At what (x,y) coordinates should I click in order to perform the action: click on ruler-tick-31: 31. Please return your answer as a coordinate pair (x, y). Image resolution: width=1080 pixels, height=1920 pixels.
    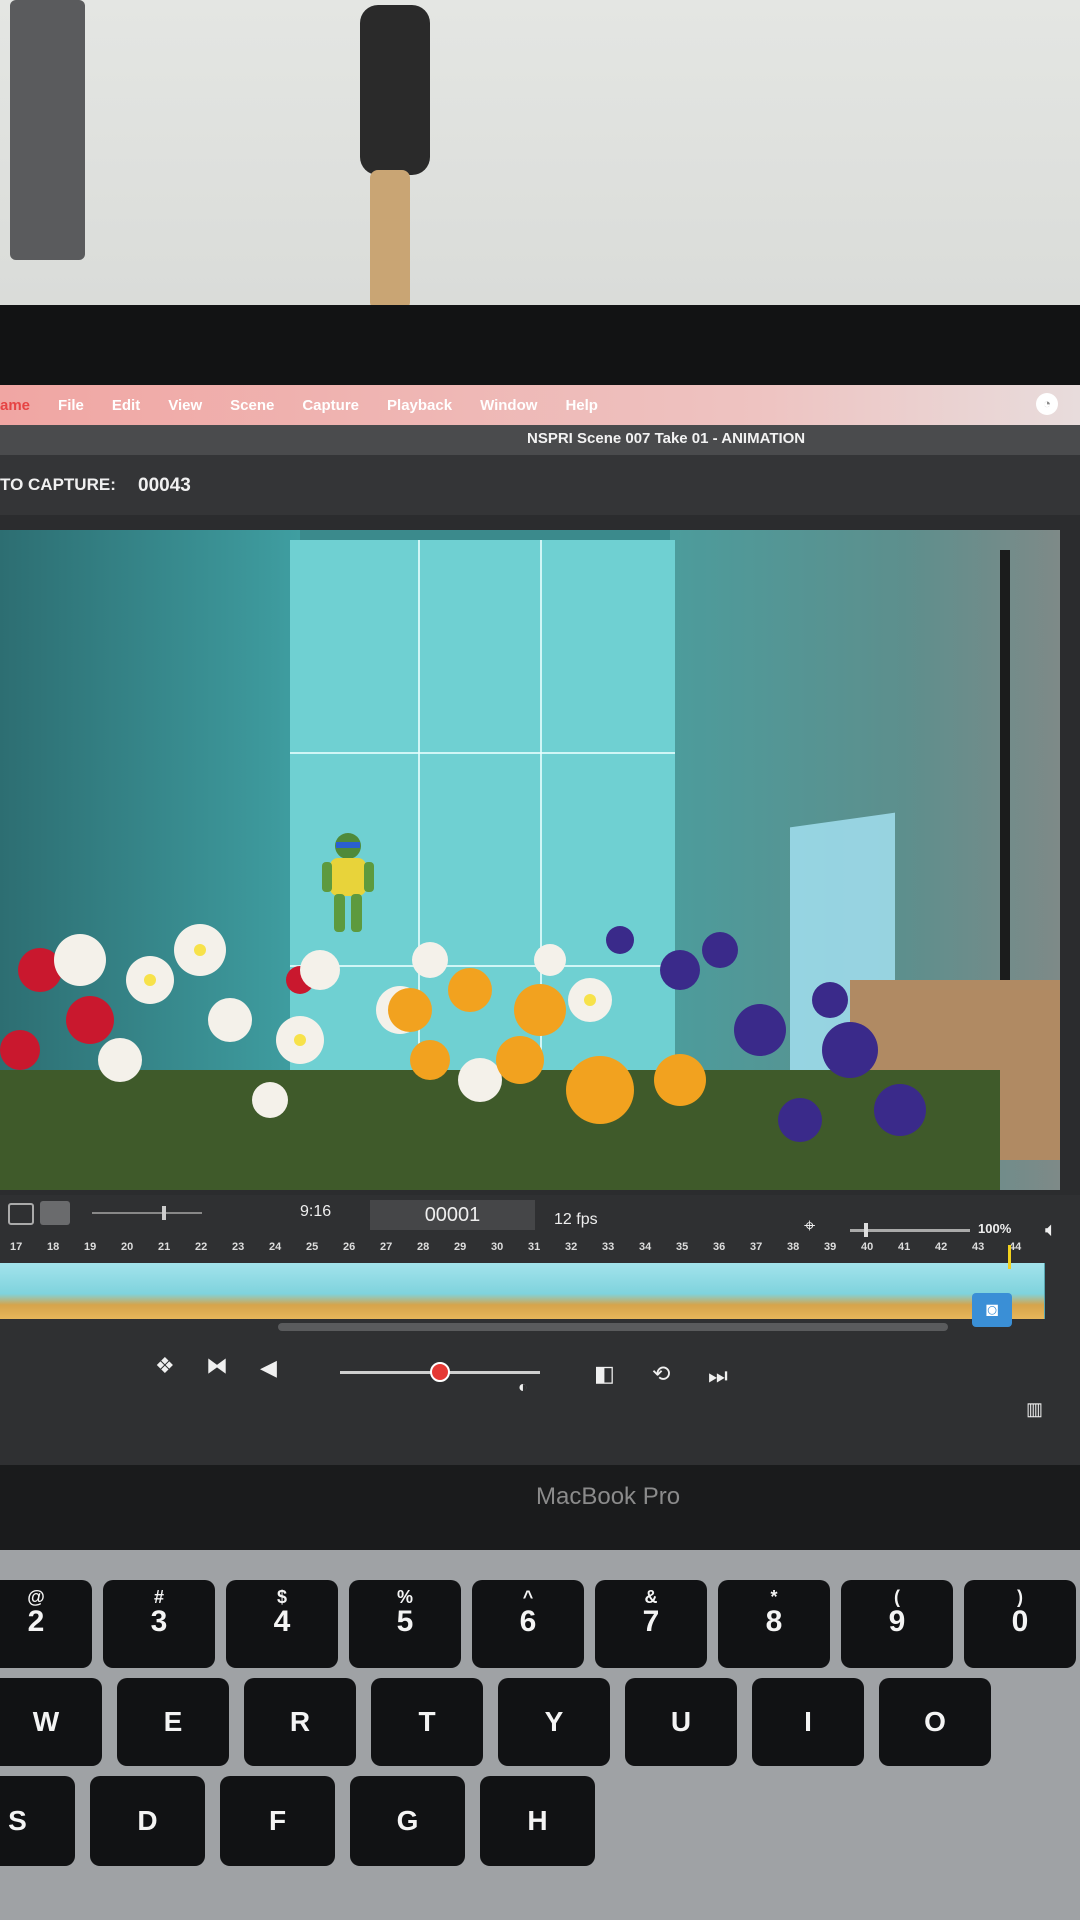
    Looking at the image, I should click on (534, 1247).